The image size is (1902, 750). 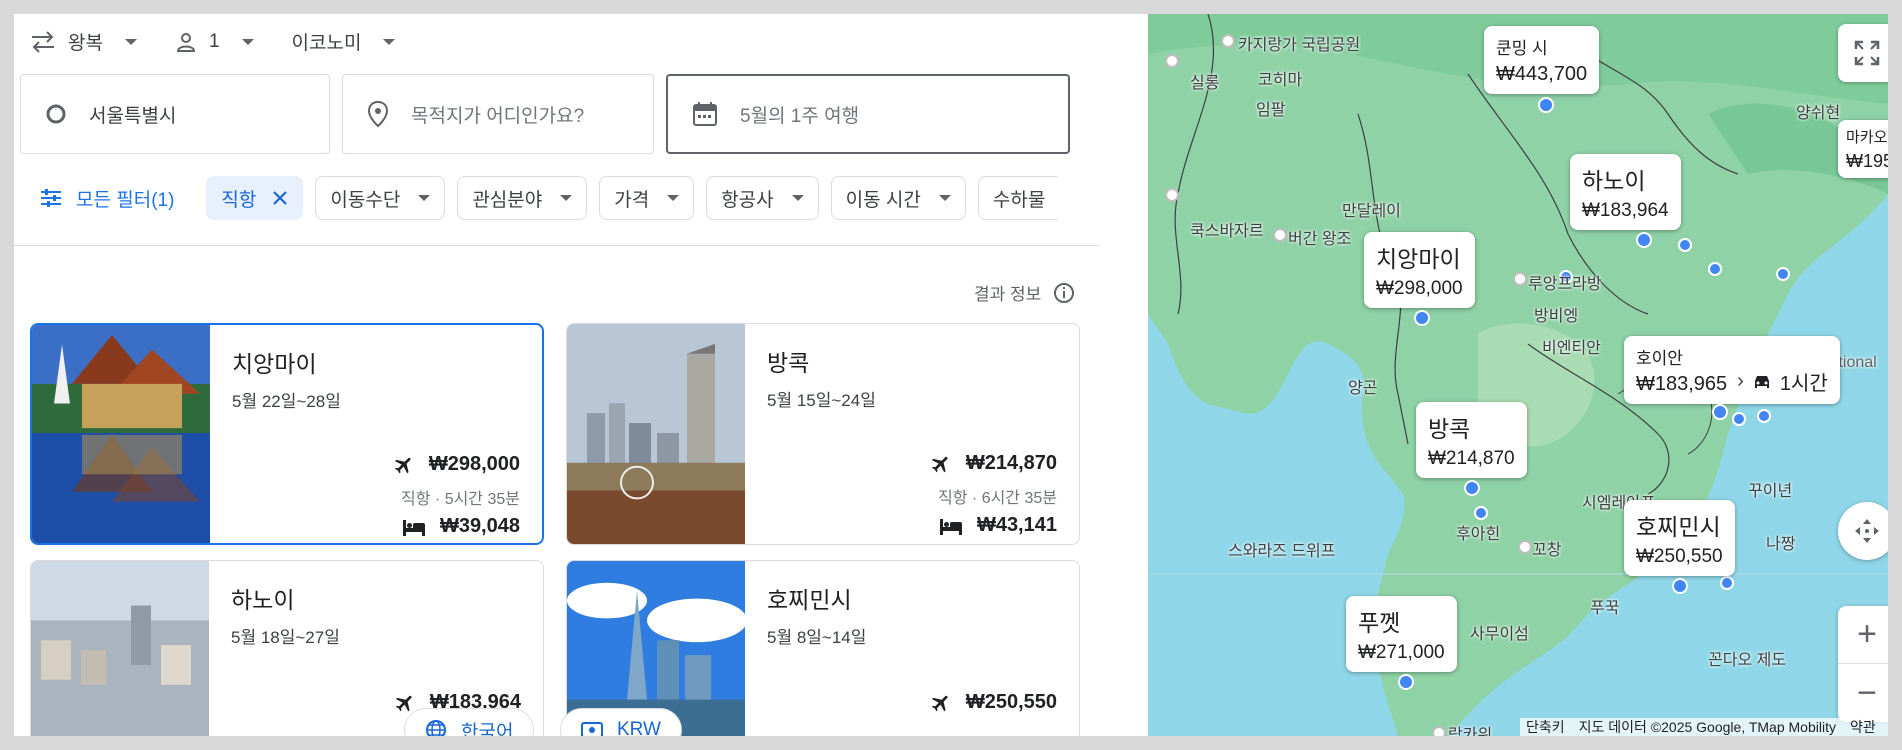 I want to click on card-hotel-price: ₩39,048, so click(x=461, y=526).